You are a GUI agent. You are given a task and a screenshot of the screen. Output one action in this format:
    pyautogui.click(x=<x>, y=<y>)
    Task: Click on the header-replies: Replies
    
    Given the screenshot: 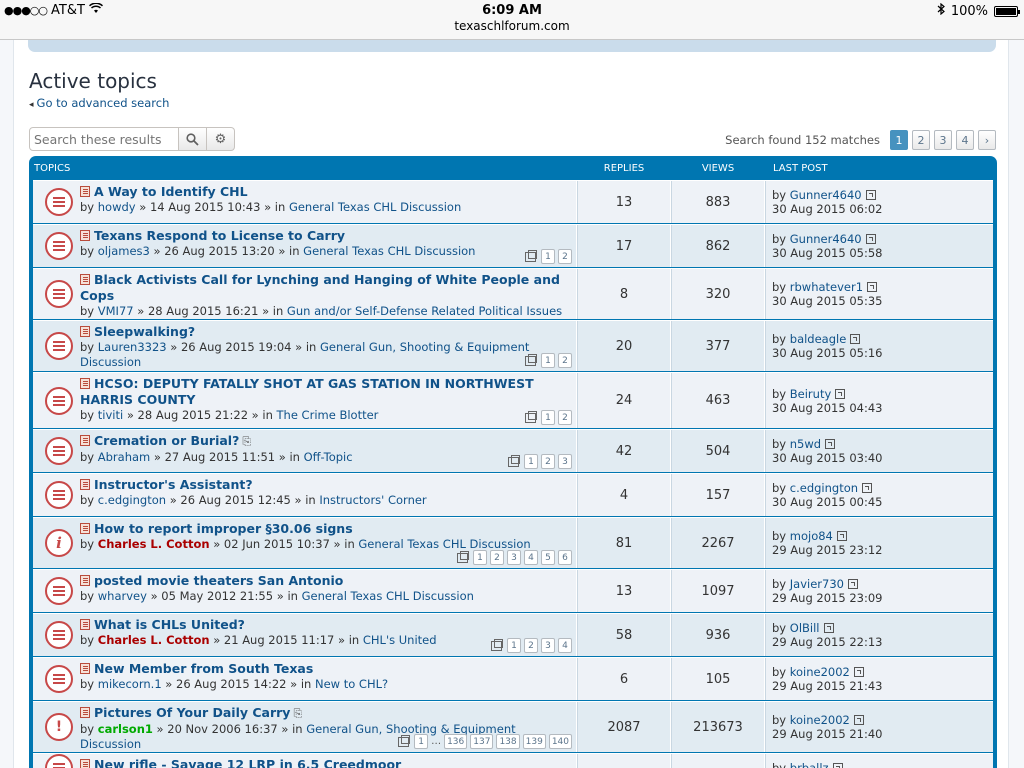 What is the action you would take?
    pyautogui.click(x=624, y=168)
    